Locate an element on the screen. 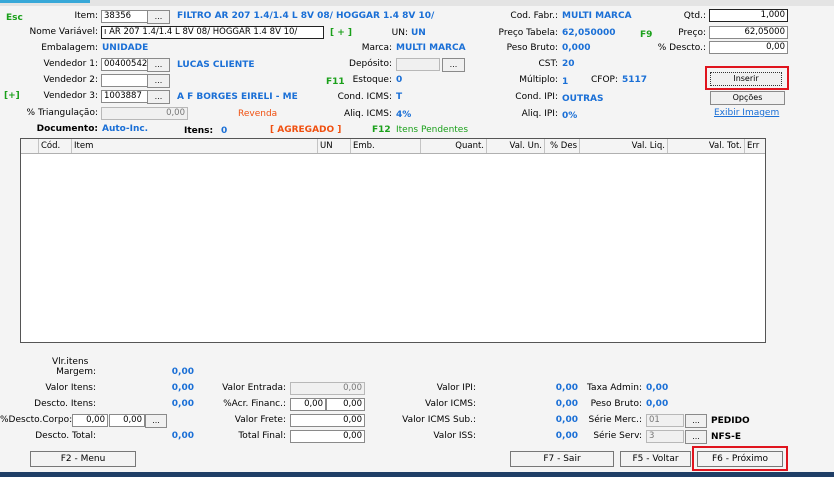  vendedor3-label: Vendedor 3: is located at coordinates (71, 96).